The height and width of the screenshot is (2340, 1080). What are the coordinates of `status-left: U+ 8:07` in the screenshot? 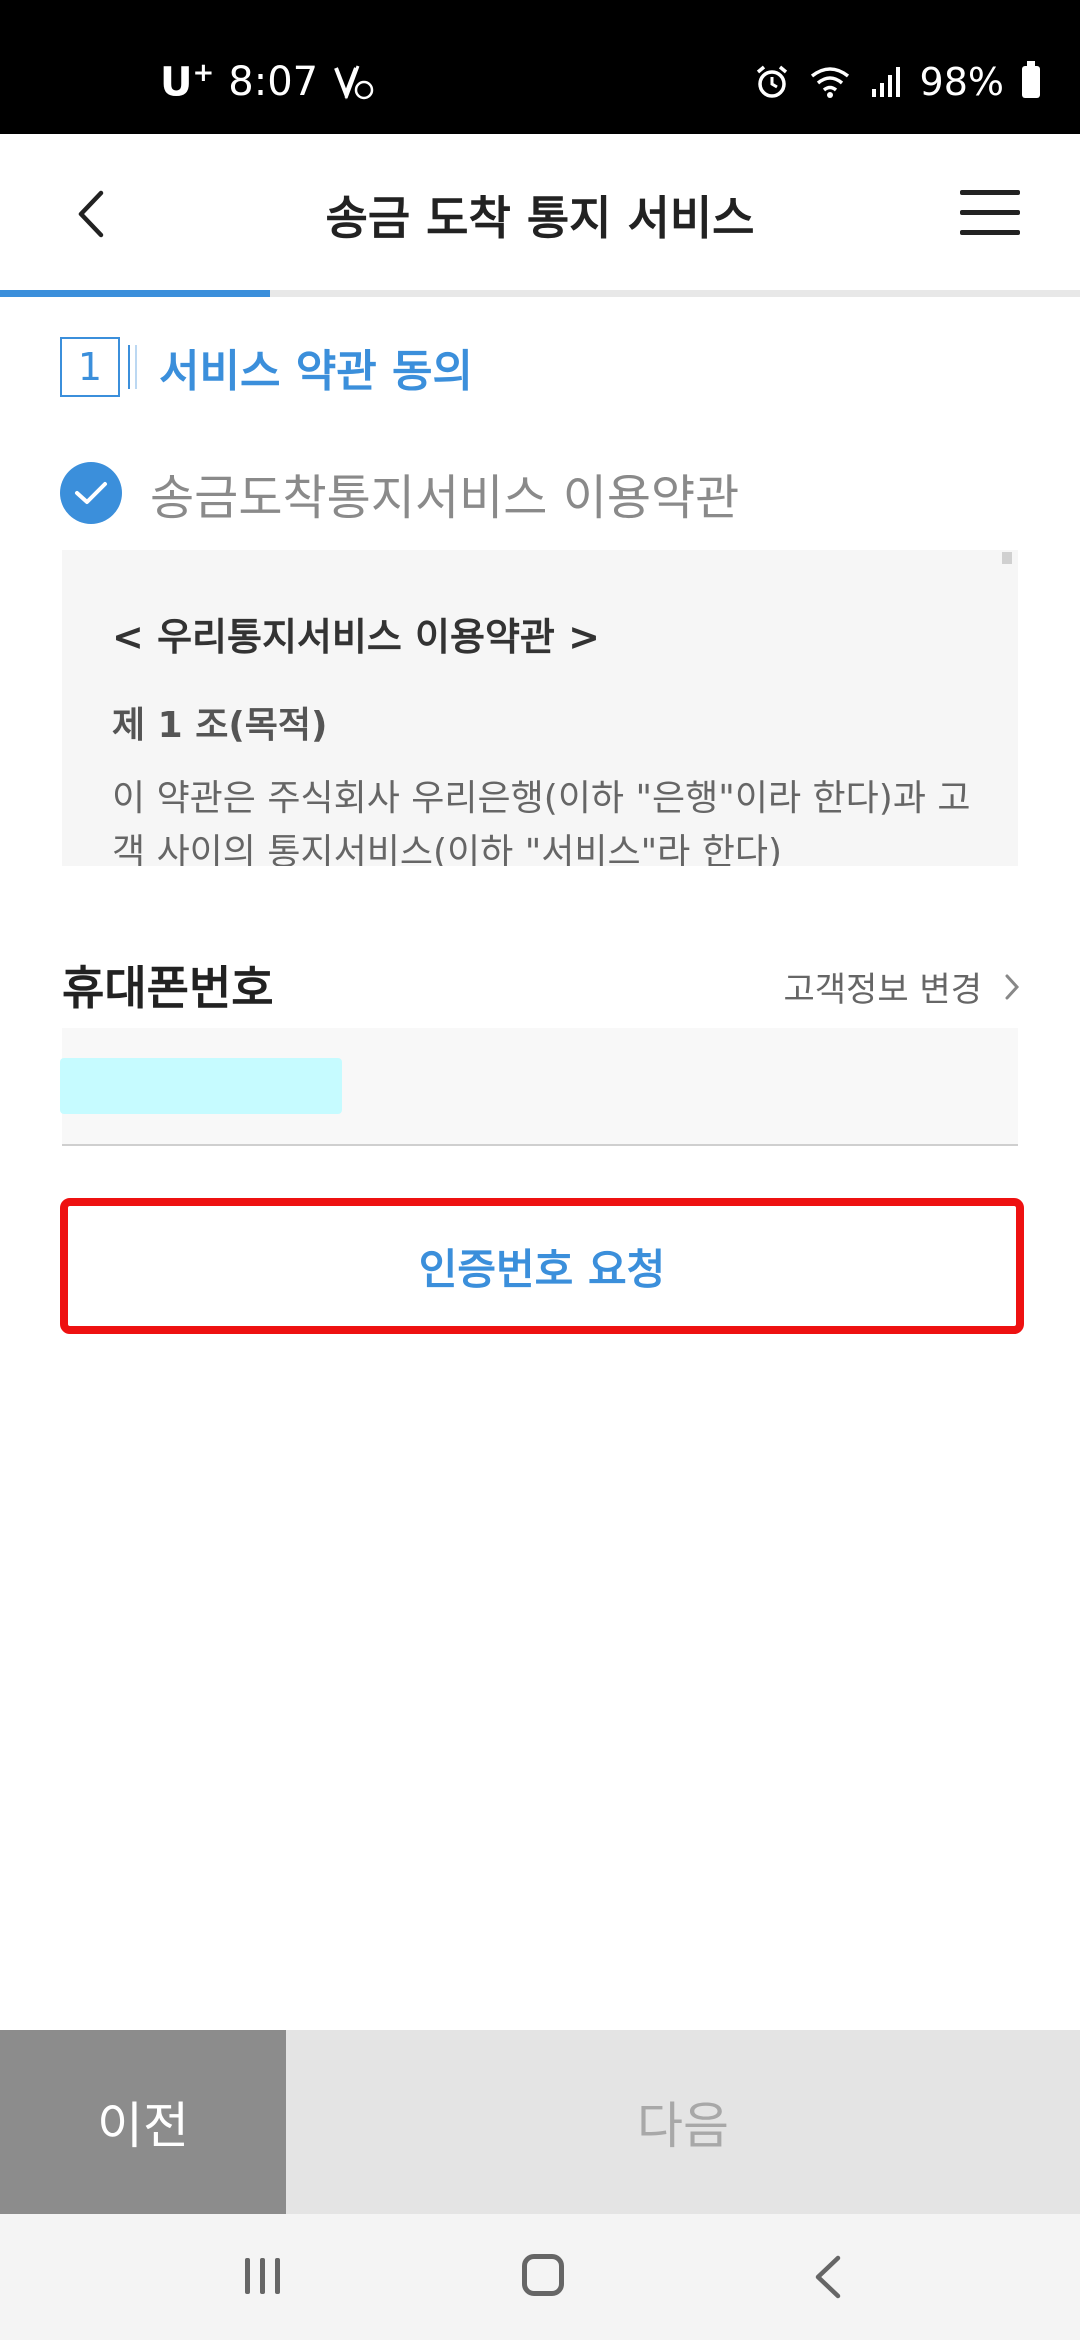 It's located at (268, 82).